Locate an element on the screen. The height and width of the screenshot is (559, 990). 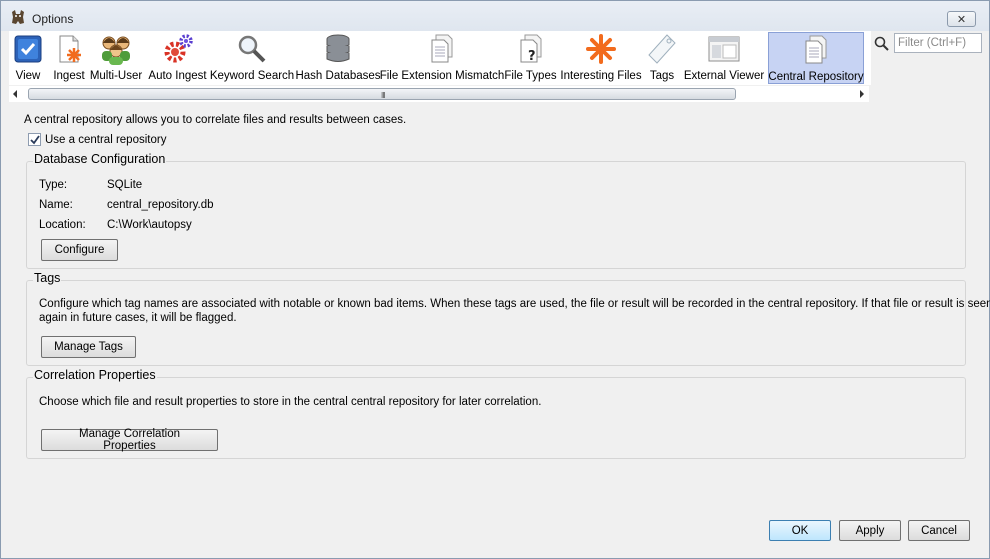
view-icon is located at coordinates (28, 49).